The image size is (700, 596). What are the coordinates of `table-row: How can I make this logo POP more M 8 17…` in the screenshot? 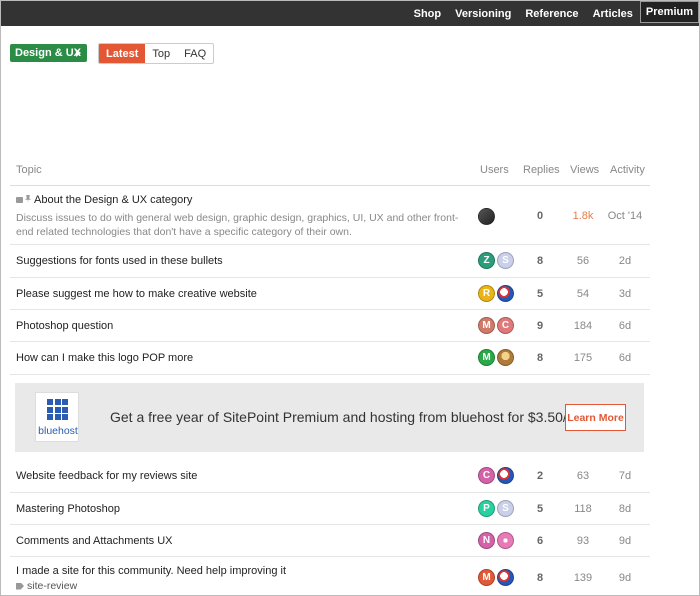 It's located at (330, 358).